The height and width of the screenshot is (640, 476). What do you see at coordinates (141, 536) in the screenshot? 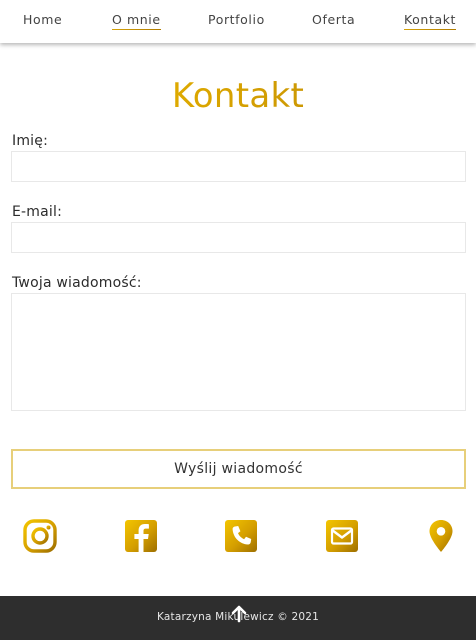
I see `facebook-icon` at bounding box center [141, 536].